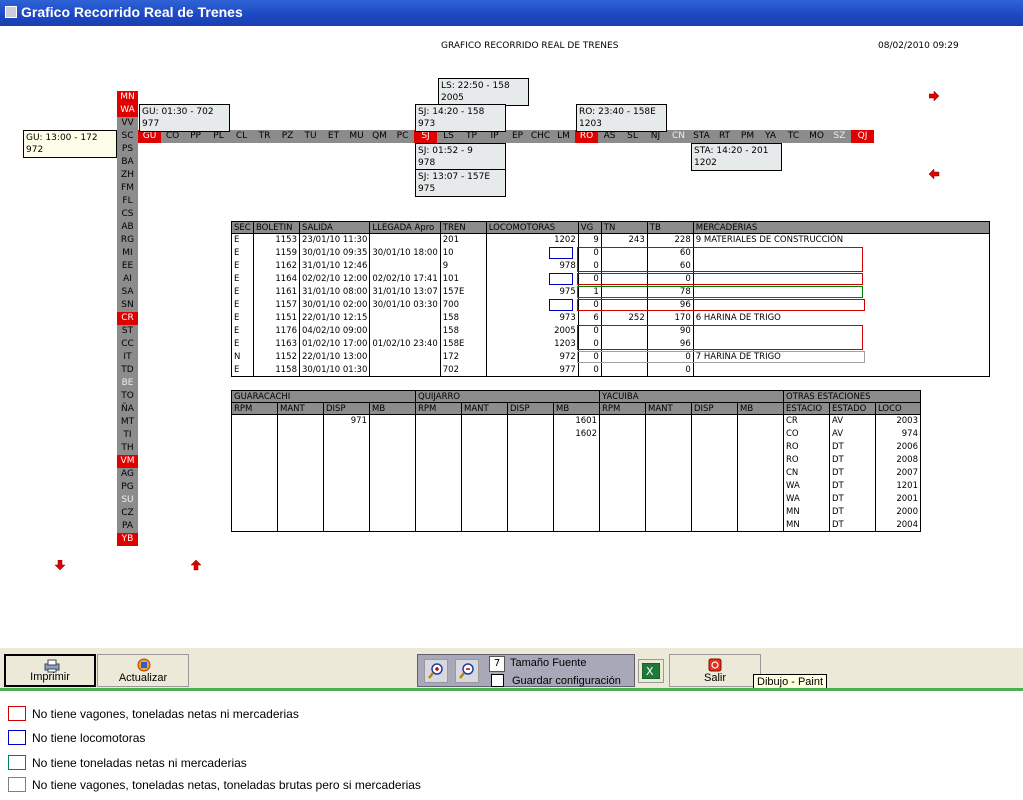 This screenshot has width=1023, height=800. I want to click on vertical-station-cell: TD, so click(127, 370).